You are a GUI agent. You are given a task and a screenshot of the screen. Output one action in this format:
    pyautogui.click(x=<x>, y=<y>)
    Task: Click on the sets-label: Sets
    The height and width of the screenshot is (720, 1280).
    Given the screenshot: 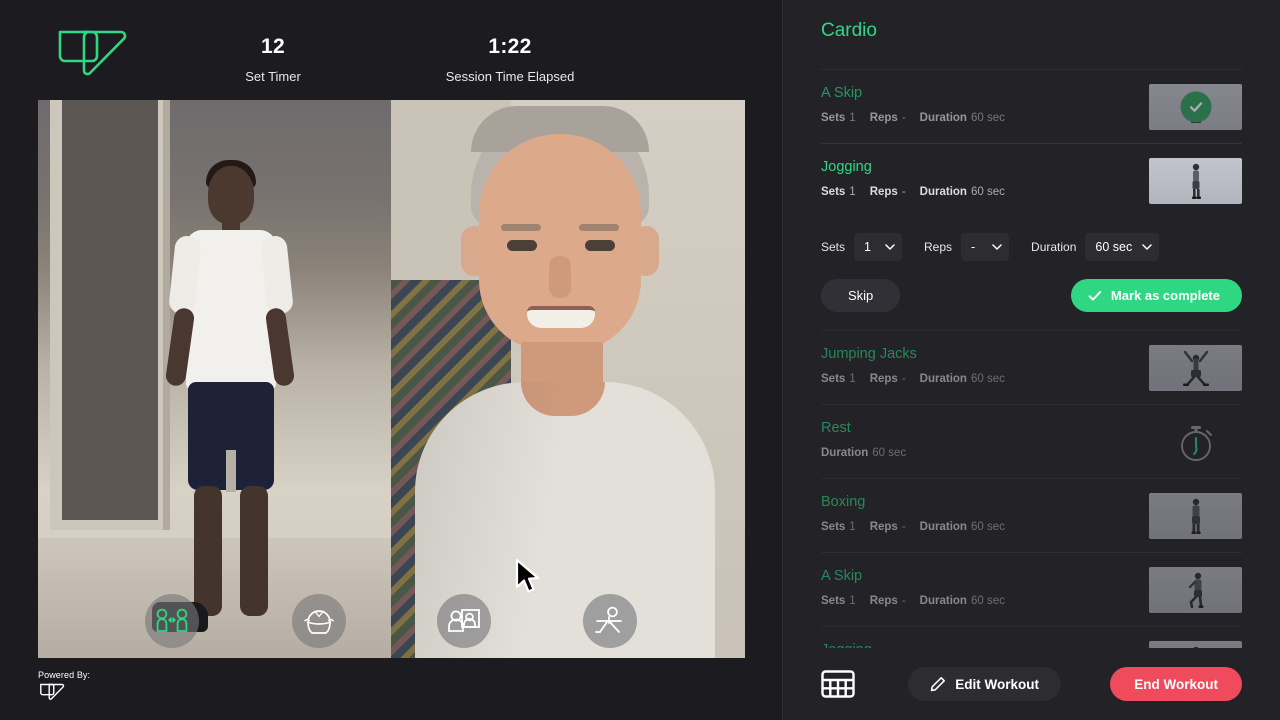 What is the action you would take?
    pyautogui.click(x=833, y=379)
    